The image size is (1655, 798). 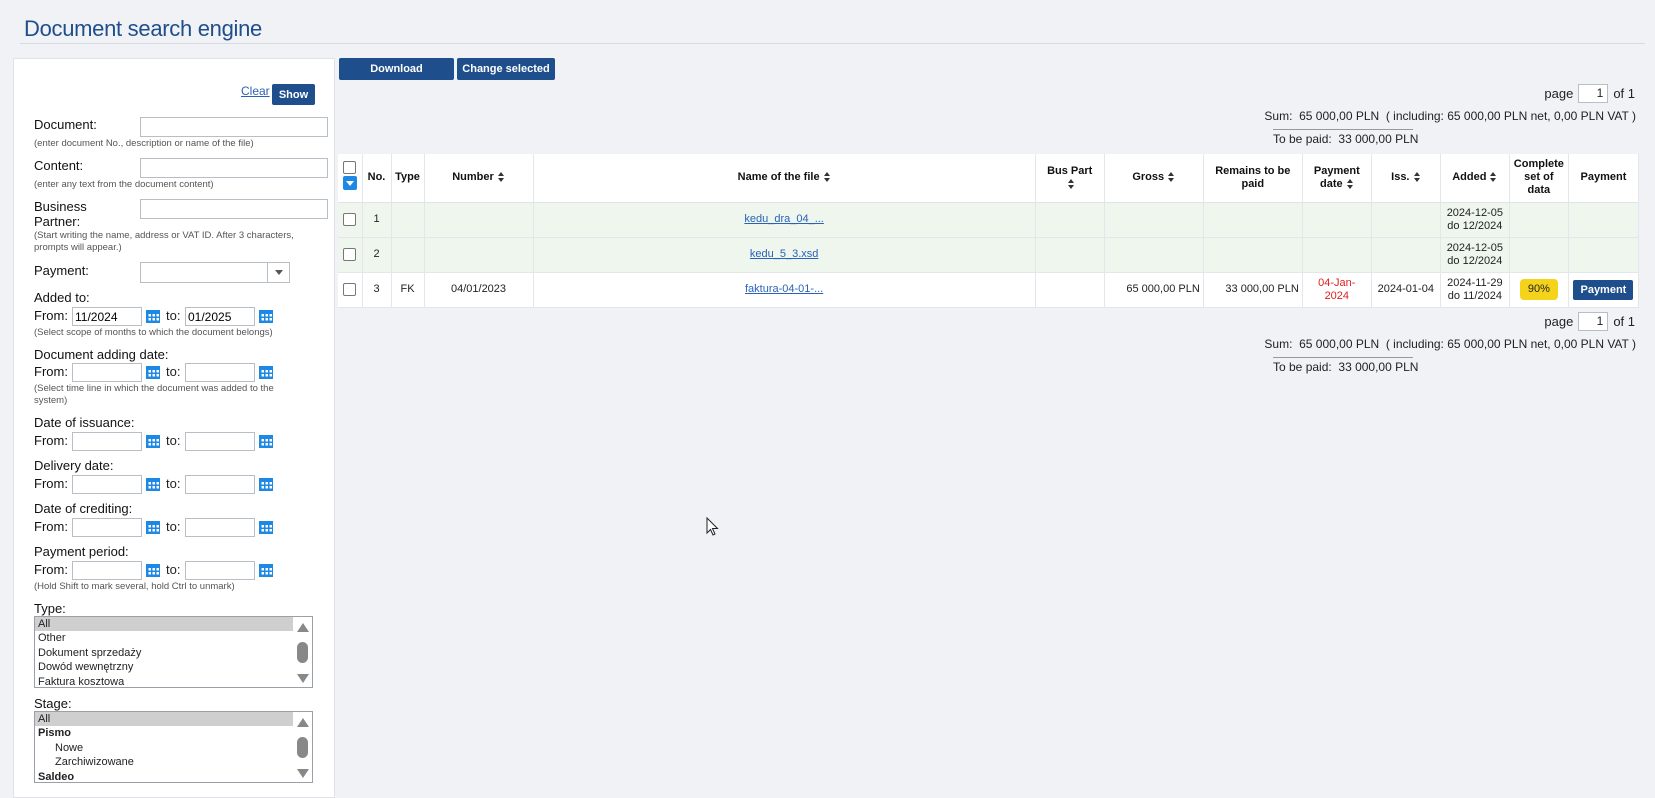 I want to click on header-payment-date: Payment date, so click(x=1337, y=178).